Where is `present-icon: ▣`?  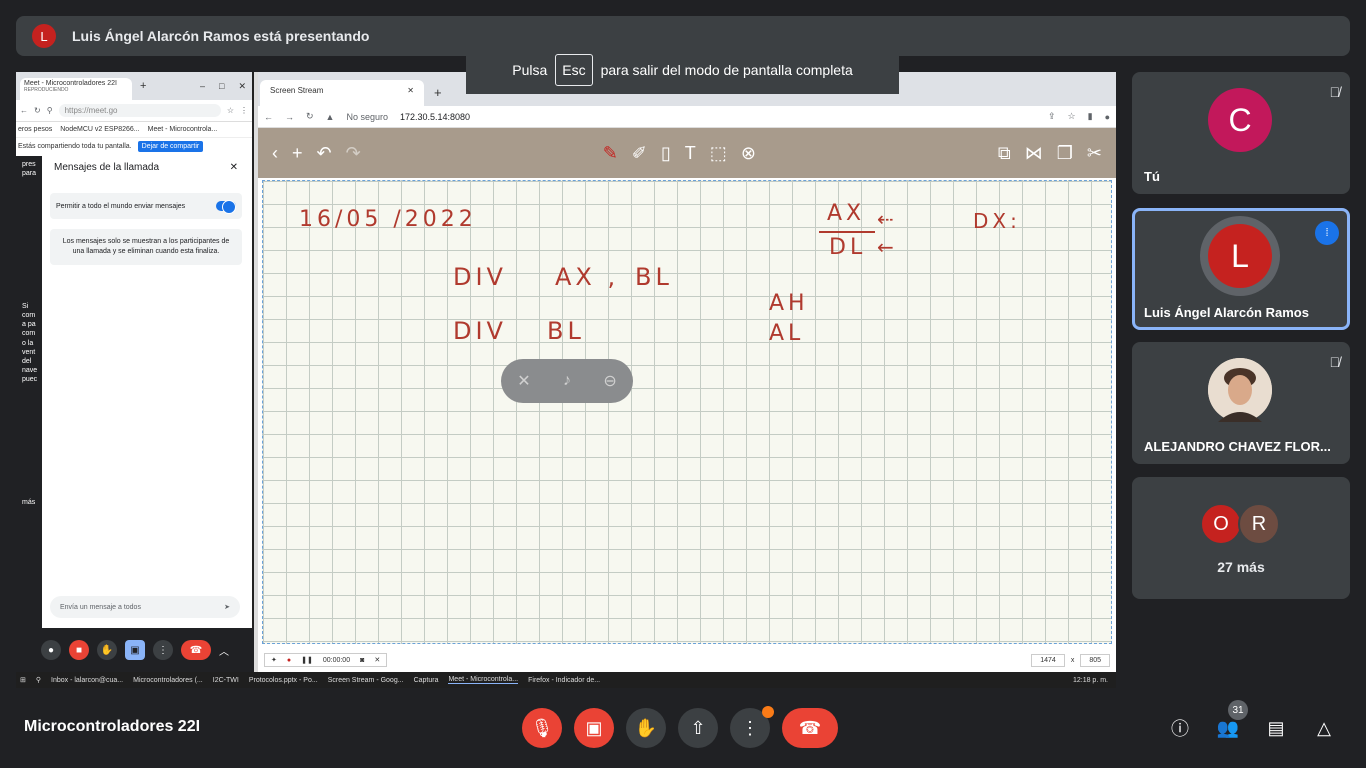 present-icon: ▣ is located at coordinates (135, 650).